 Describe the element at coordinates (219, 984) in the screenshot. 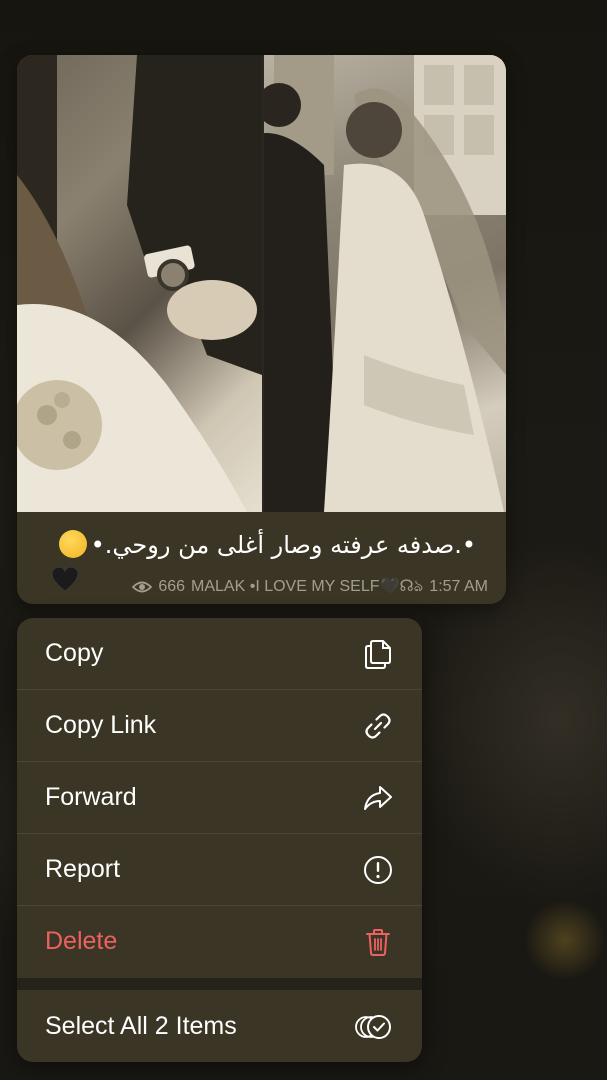

I see `menu-group-divider` at that location.